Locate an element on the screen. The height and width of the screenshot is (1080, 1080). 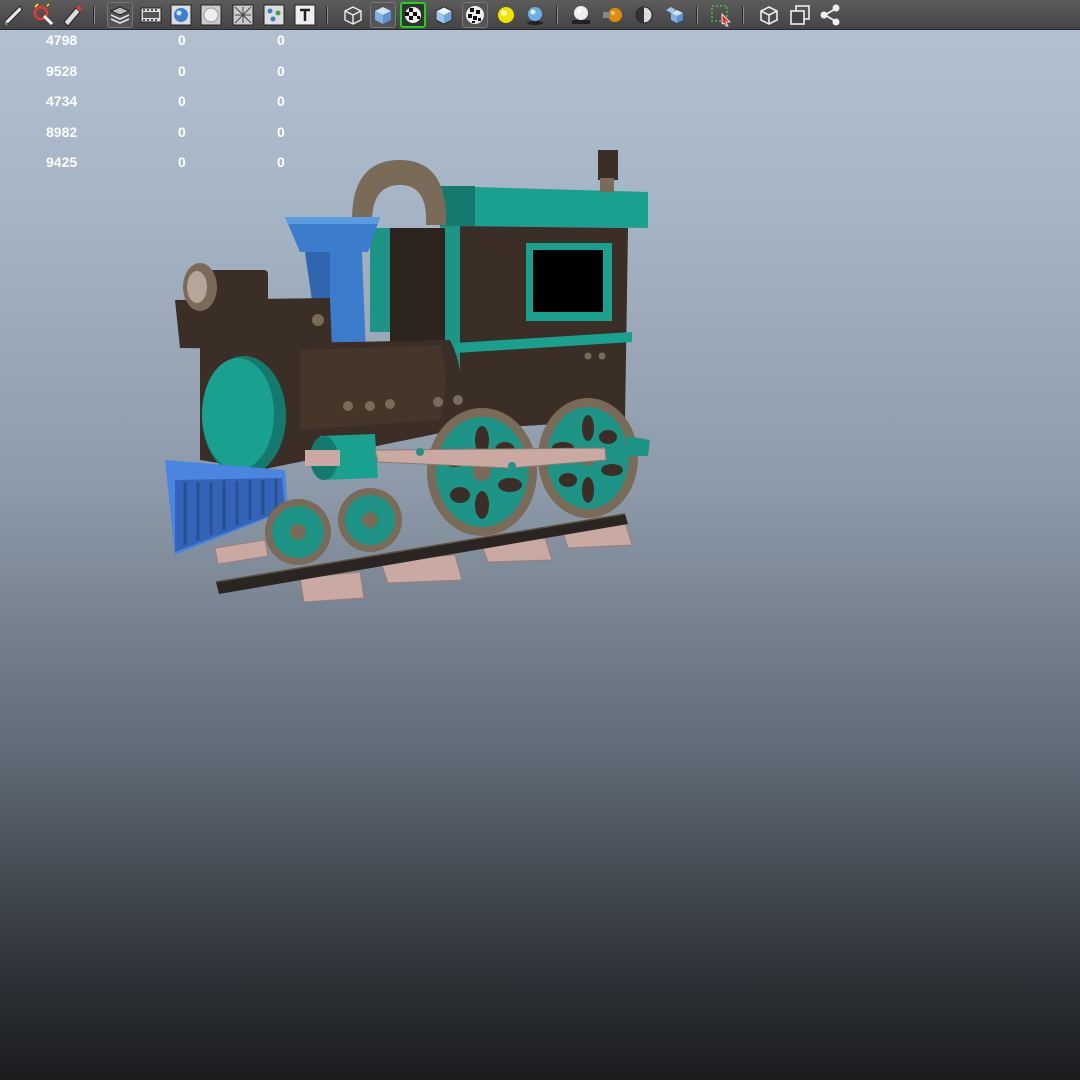
copy-layers-icon is located at coordinates (800, 15).